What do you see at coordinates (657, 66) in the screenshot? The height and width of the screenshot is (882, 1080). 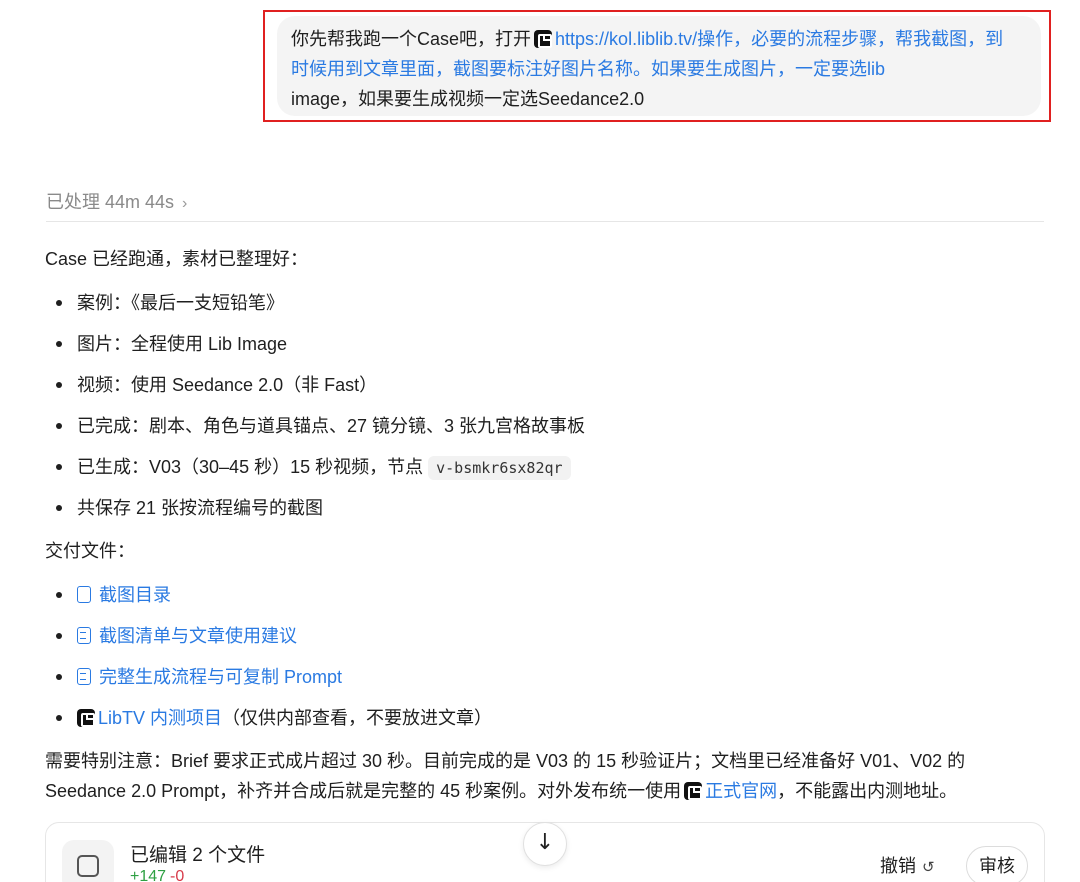 I see `highlight-frame` at bounding box center [657, 66].